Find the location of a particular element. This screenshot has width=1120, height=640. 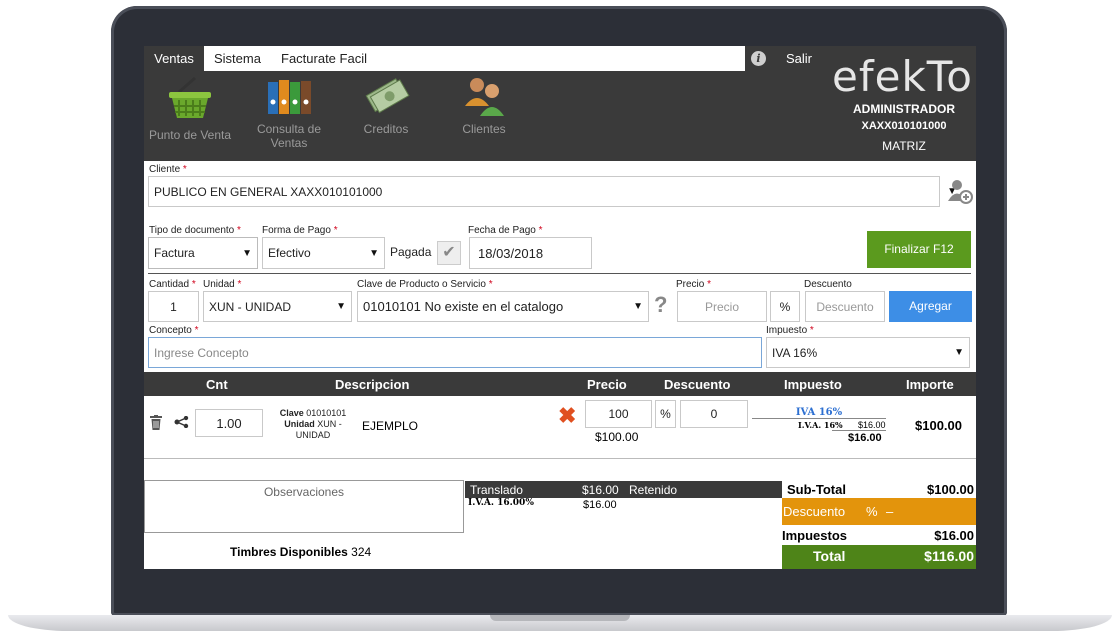

header-descuento: Descuento is located at coordinates (697, 384).